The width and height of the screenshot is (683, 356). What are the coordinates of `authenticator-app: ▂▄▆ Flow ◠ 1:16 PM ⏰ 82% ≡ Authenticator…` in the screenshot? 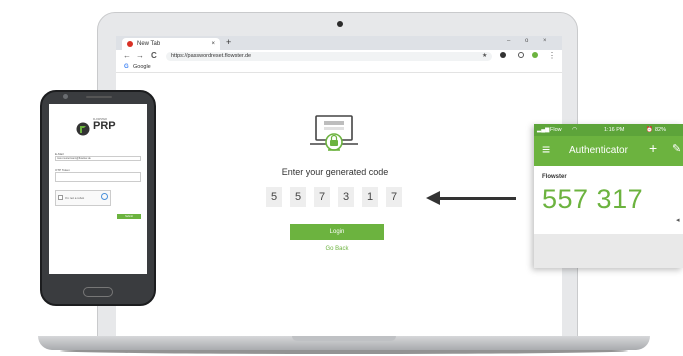 It's located at (608, 196).